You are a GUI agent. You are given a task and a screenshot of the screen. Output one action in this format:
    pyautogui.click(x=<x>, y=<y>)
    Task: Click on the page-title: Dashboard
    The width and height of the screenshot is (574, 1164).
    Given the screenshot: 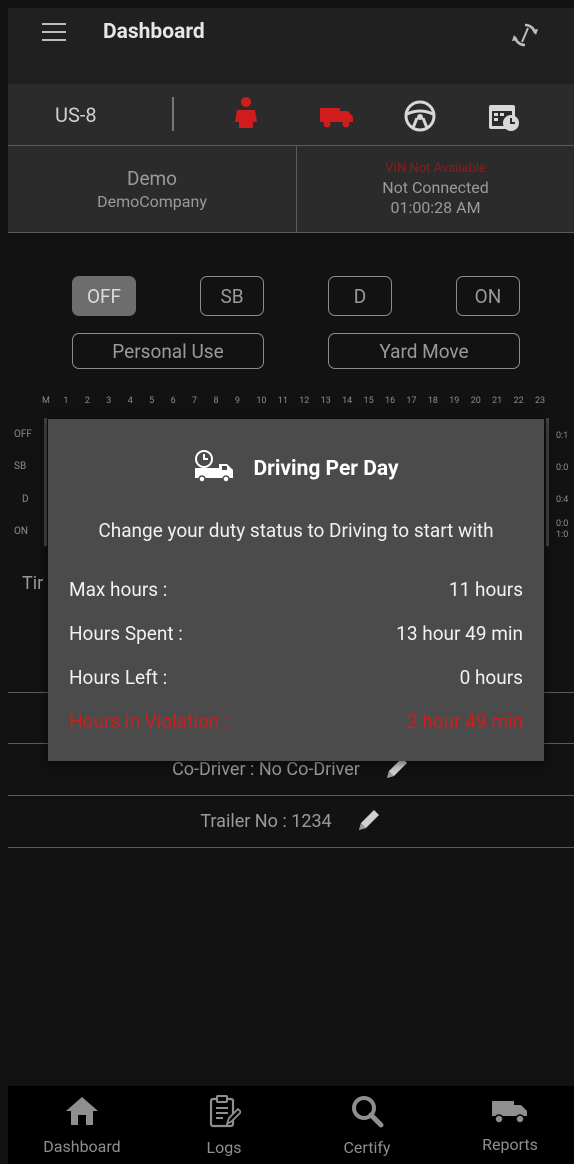 What is the action you would take?
    pyautogui.click(x=154, y=32)
    